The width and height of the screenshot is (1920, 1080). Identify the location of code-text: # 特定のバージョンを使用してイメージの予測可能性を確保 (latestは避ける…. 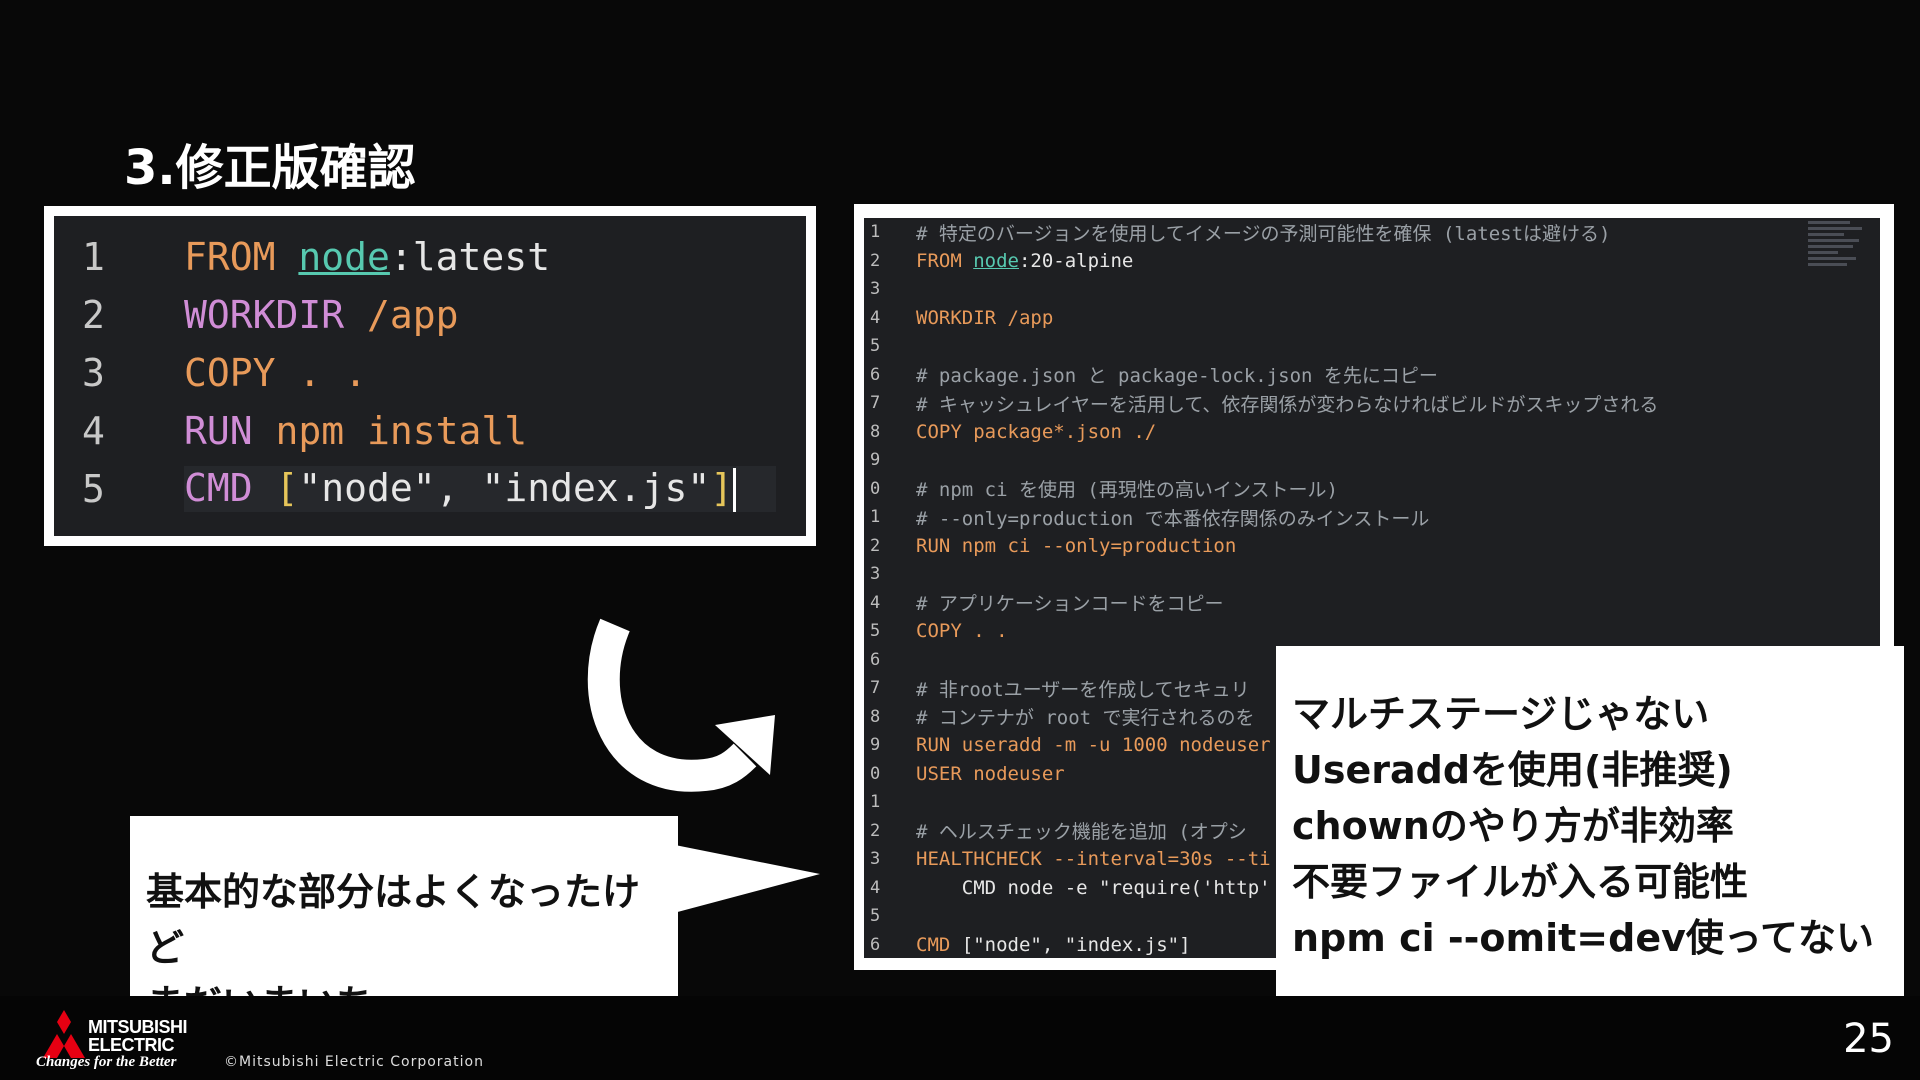
(1263, 233).